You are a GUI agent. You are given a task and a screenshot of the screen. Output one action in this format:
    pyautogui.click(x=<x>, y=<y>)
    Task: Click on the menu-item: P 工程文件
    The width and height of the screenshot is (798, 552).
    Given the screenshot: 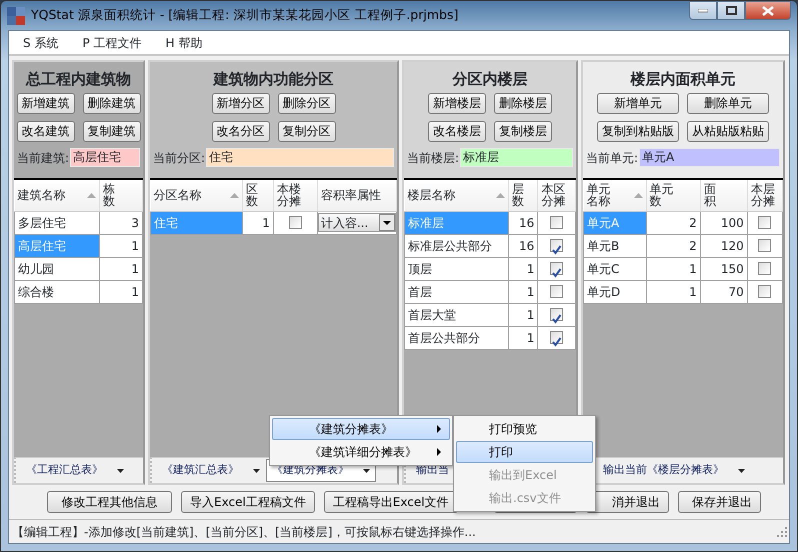 What is the action you would take?
    pyautogui.click(x=112, y=43)
    